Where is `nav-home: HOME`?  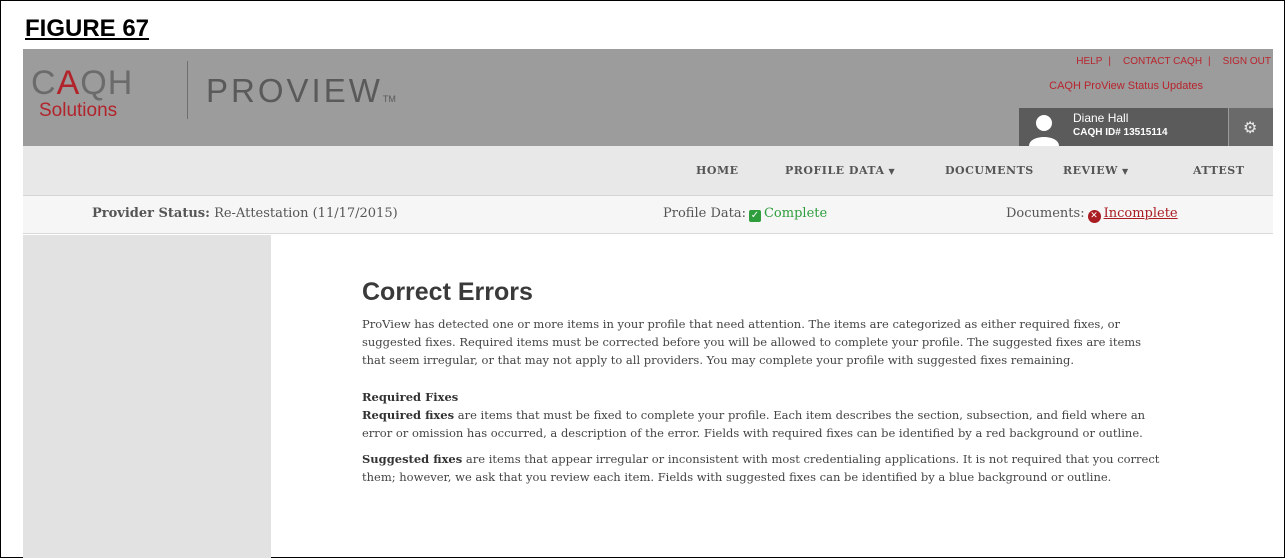
nav-home: HOME is located at coordinates (717, 170).